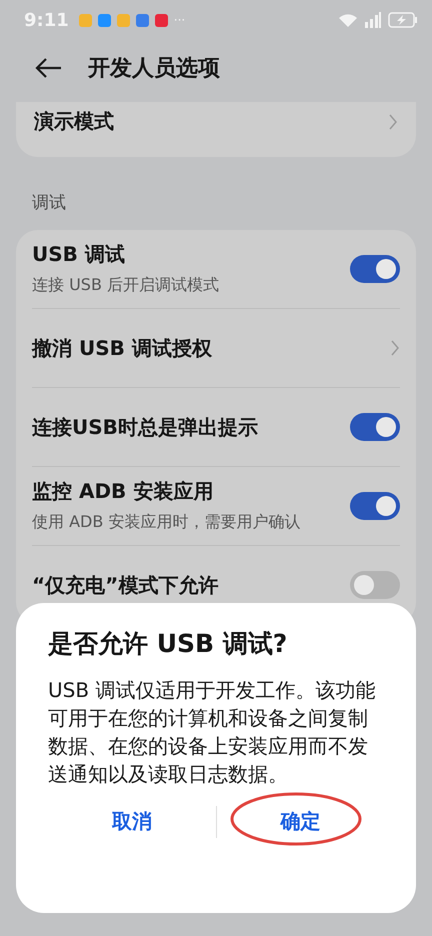 The image size is (432, 936). Describe the element at coordinates (74, 121) in the screenshot. I see `setting-title: 演示模式` at that location.